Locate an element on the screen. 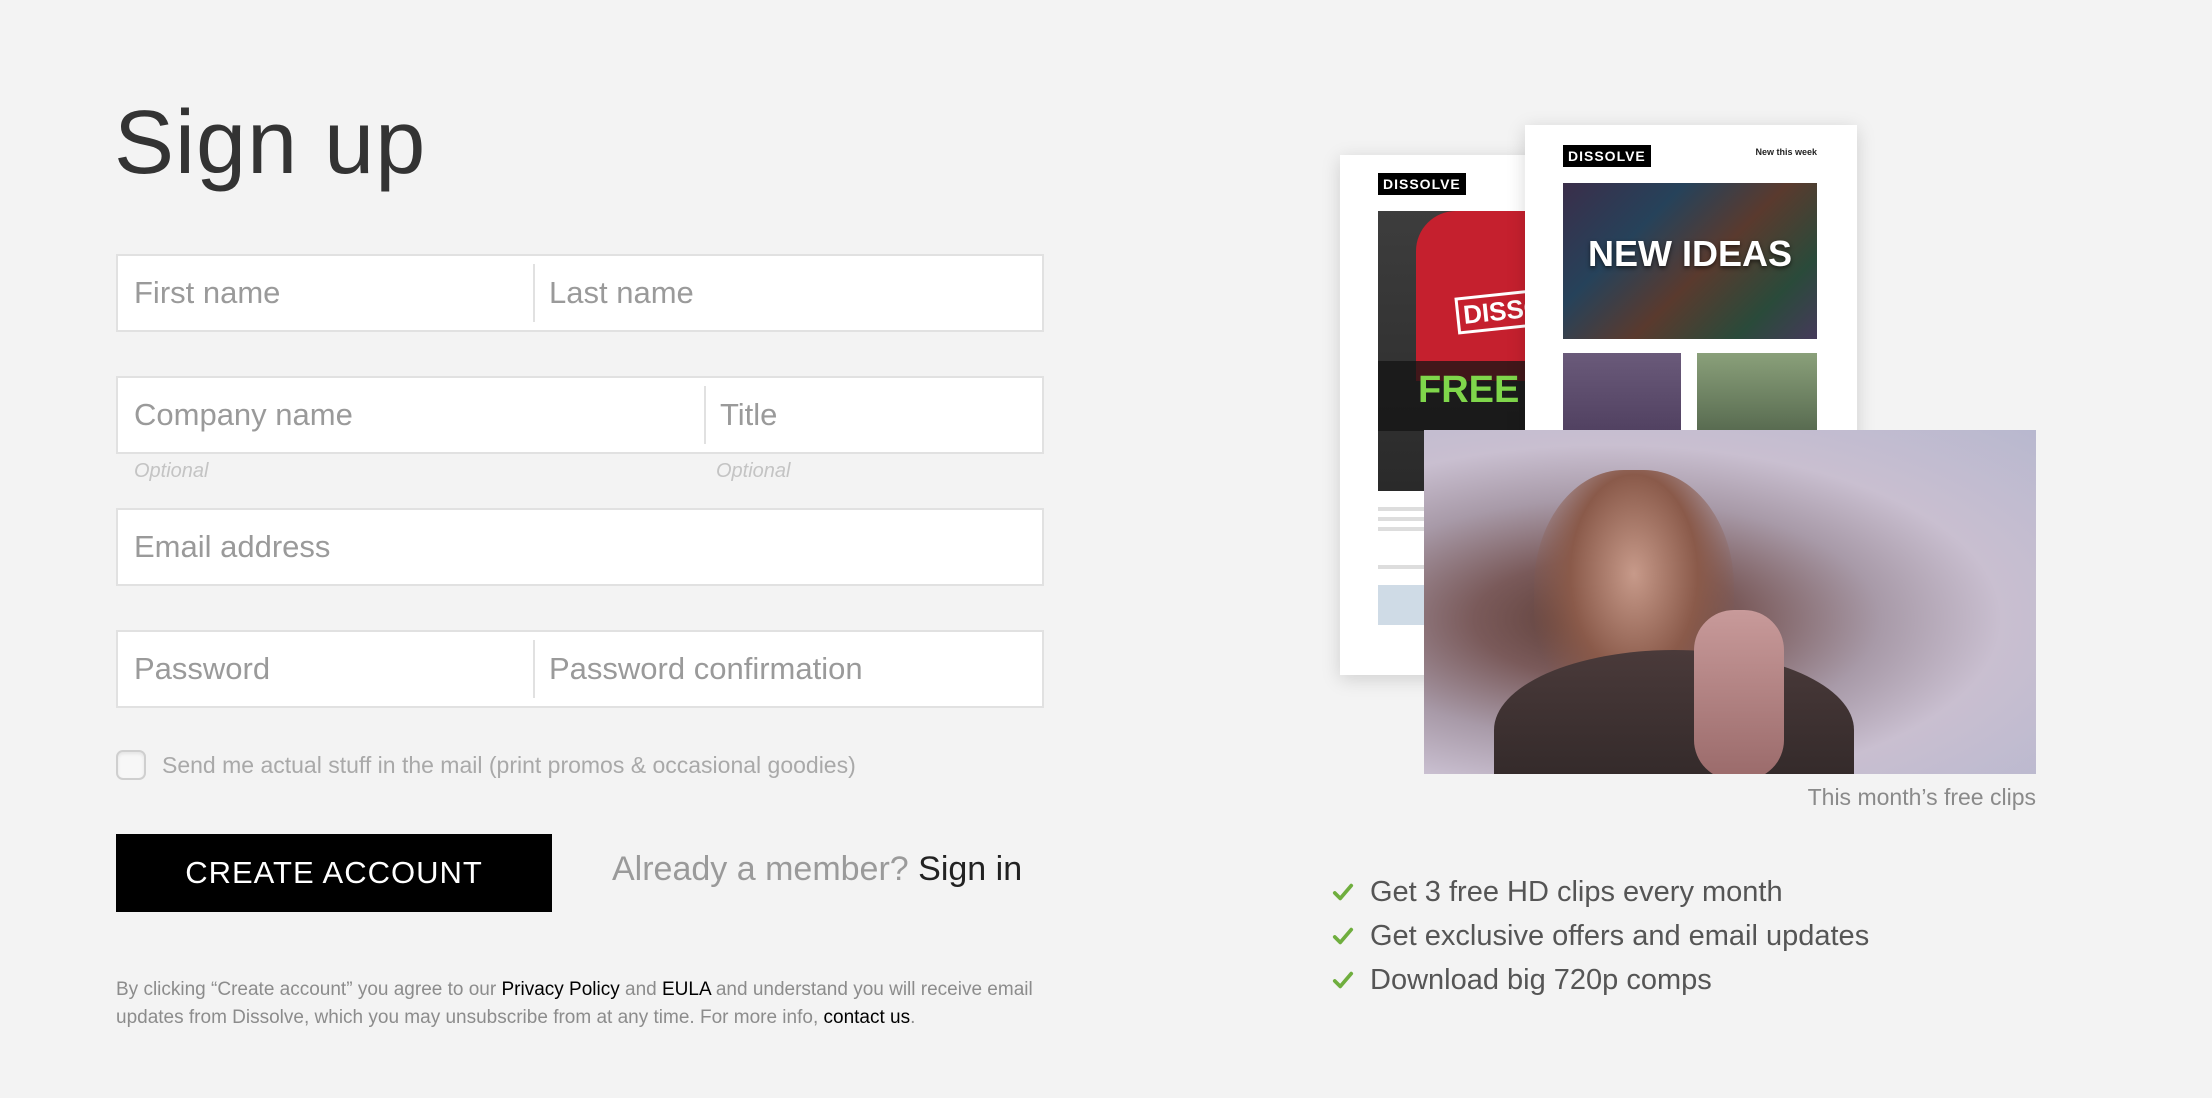  benefit-item: Get 3 free HD clips every month is located at coordinates (1600, 892).